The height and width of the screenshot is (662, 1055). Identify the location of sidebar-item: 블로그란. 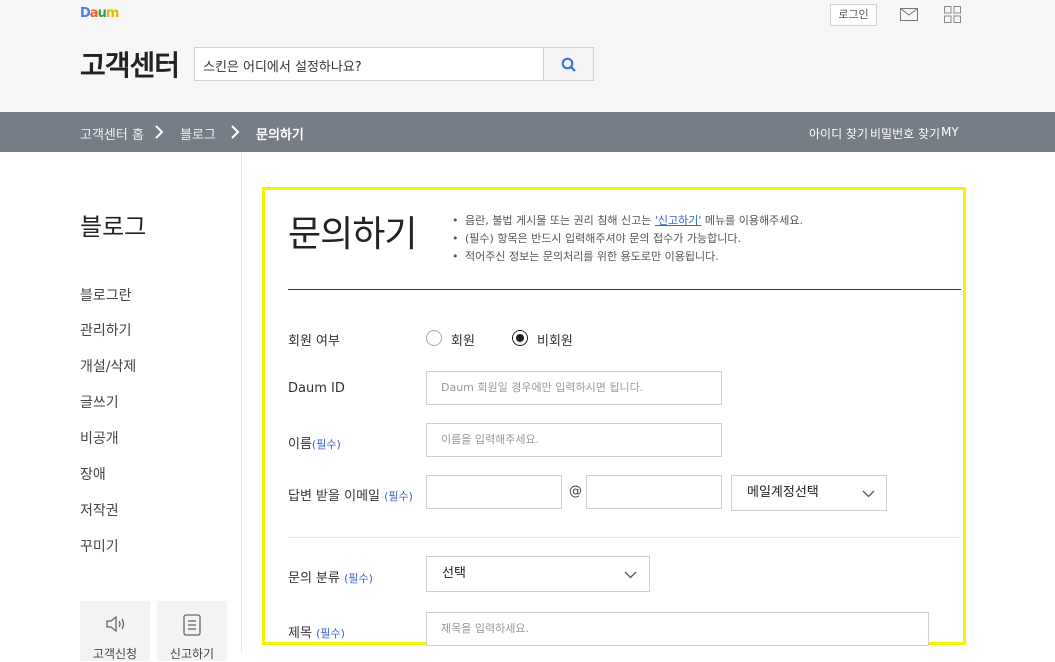
(106, 295).